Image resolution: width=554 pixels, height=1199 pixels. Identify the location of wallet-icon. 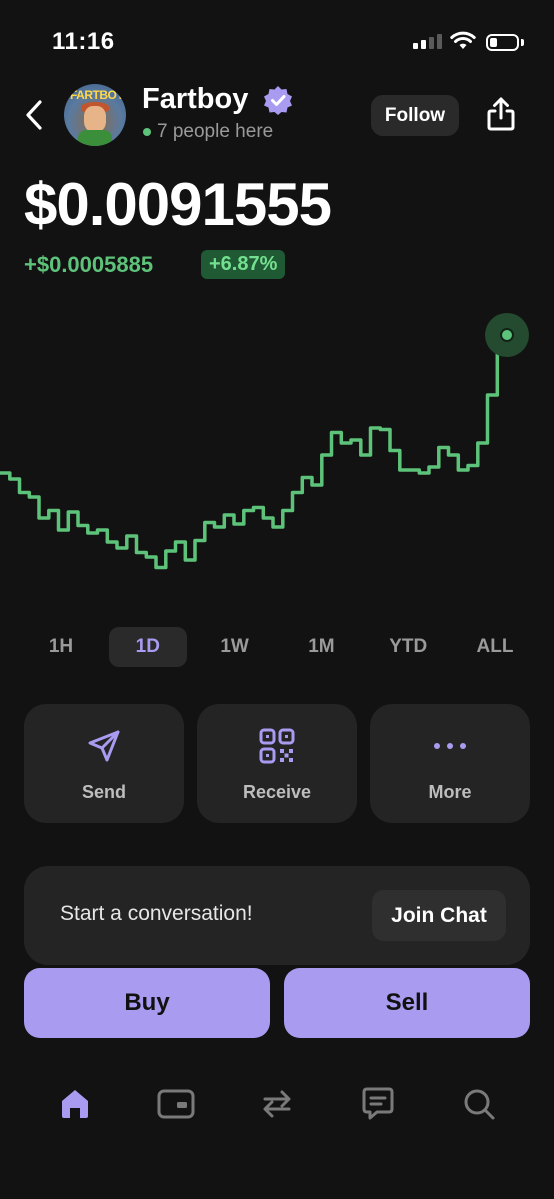
(176, 1104).